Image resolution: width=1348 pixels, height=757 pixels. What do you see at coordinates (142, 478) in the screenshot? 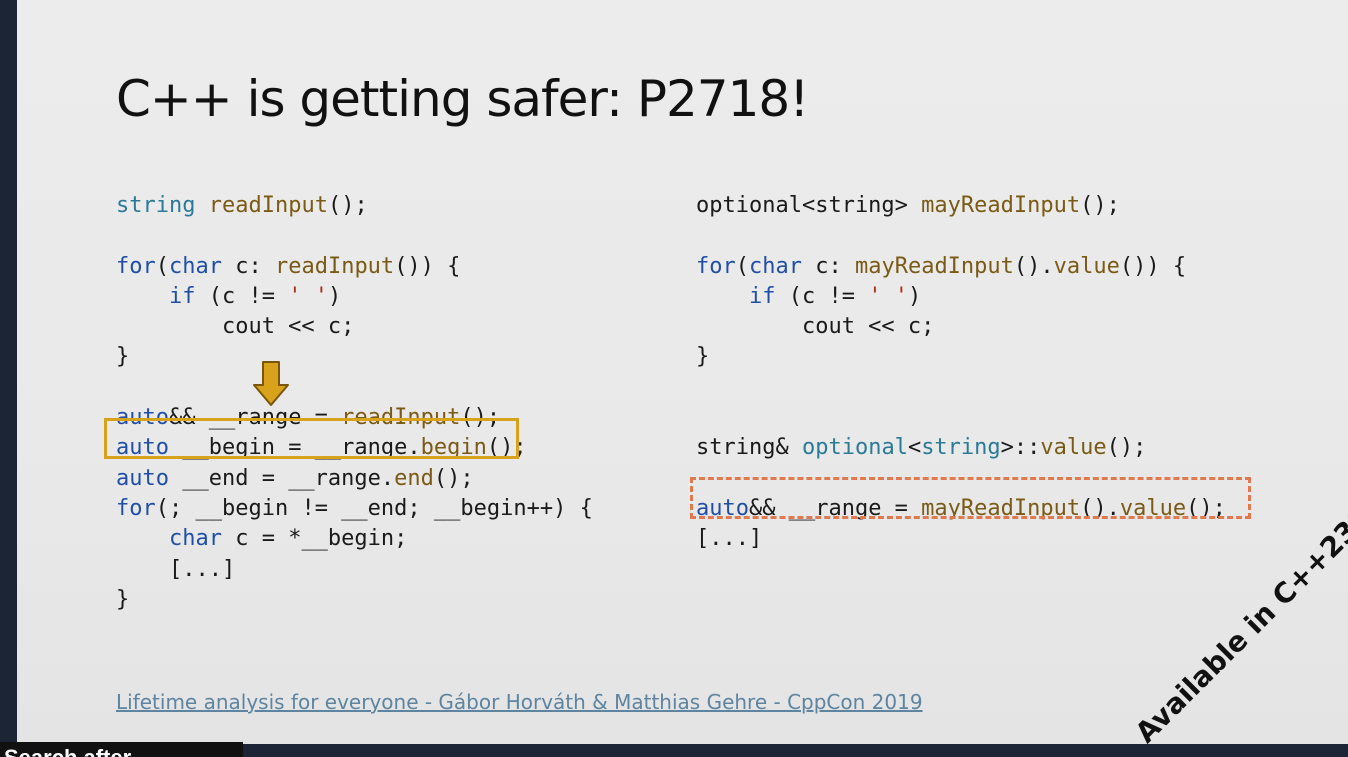
I see `code-token: auto` at bounding box center [142, 478].